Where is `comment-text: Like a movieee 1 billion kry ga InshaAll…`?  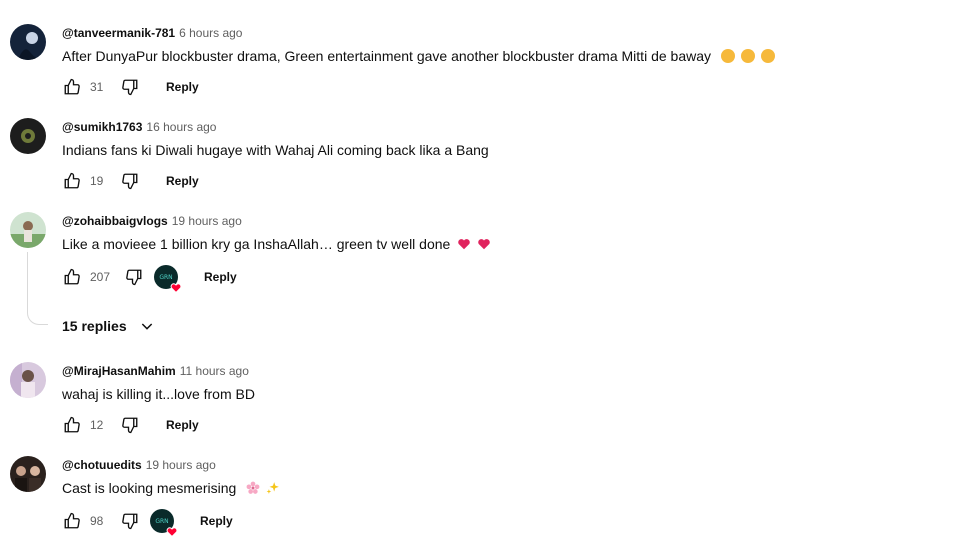
comment-text: Like a movieee 1 billion kry ga InshaAll… is located at coordinates (256, 244).